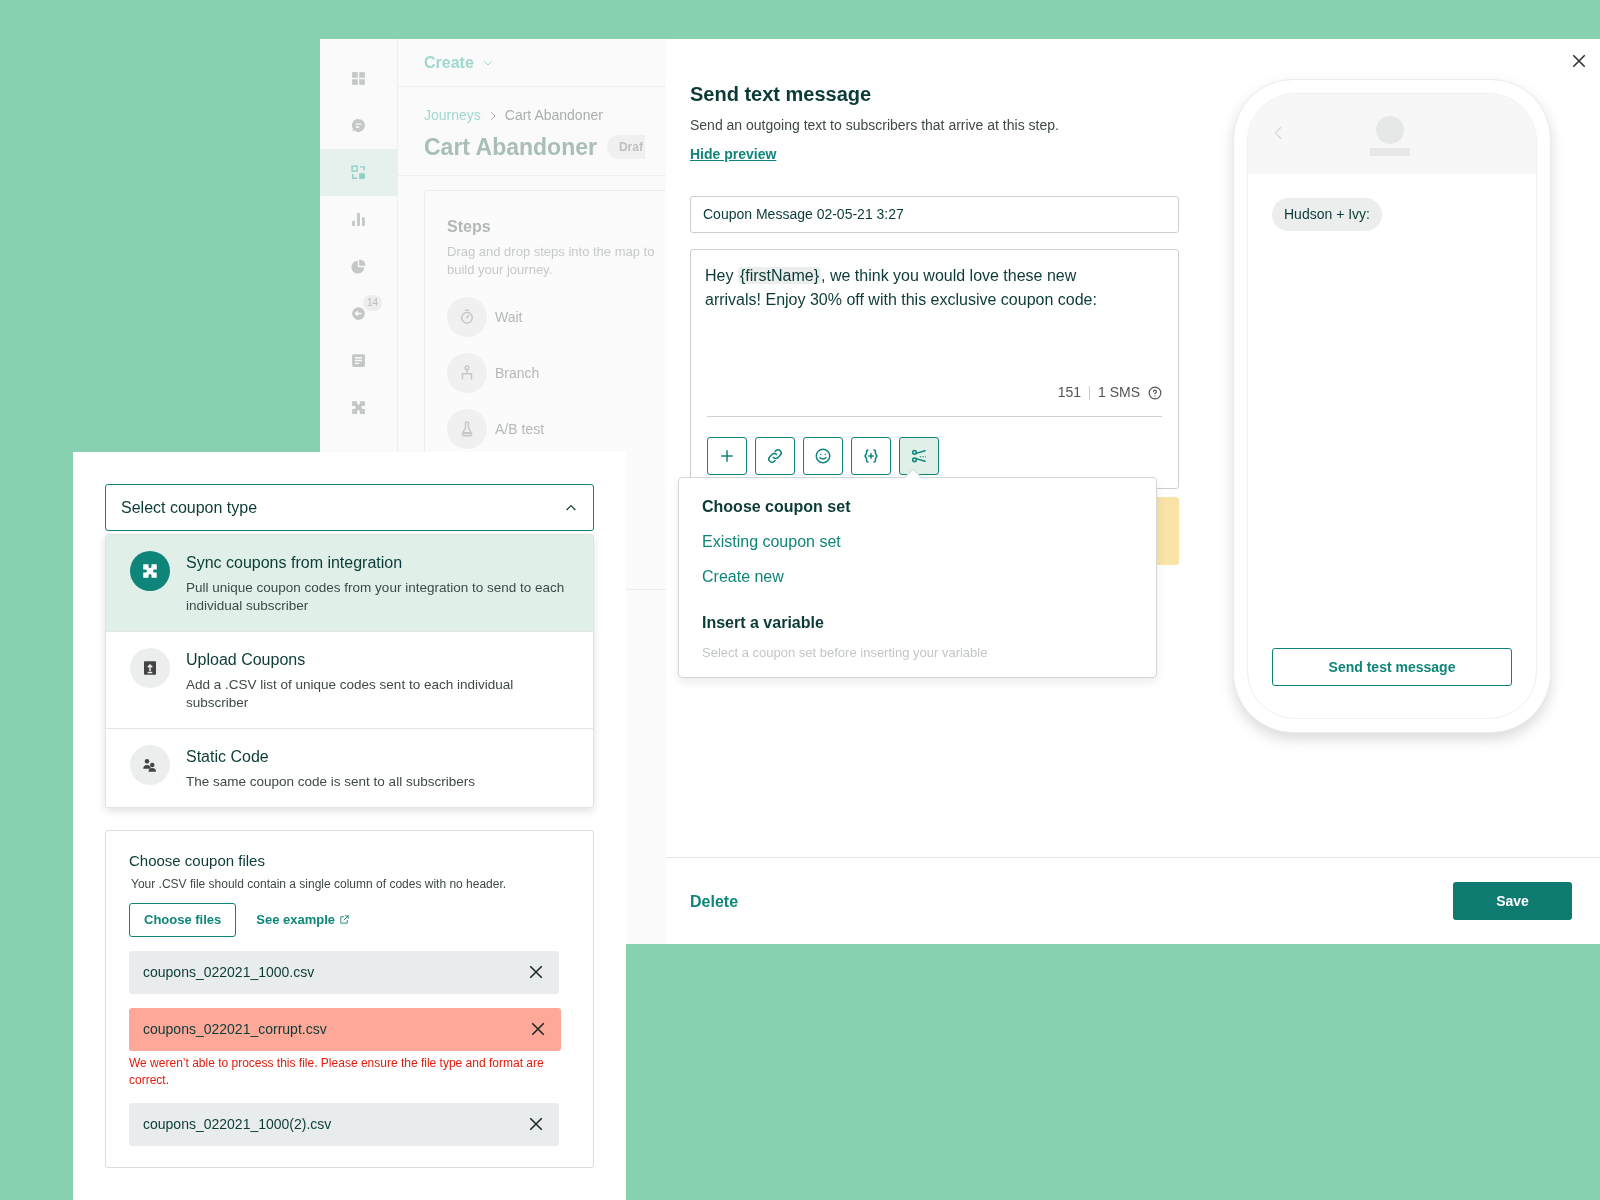  I want to click on menu-option: Existing coupon set, so click(771, 542).